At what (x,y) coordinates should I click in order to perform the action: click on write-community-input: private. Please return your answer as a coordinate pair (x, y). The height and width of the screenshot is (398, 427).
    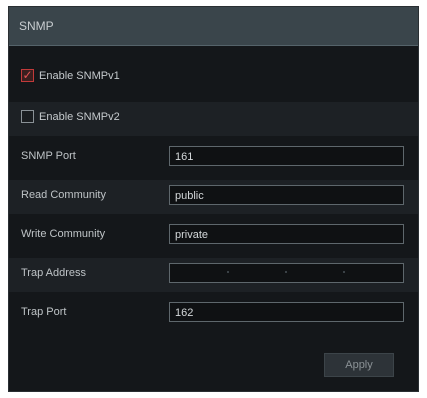
    Looking at the image, I should click on (286, 234).